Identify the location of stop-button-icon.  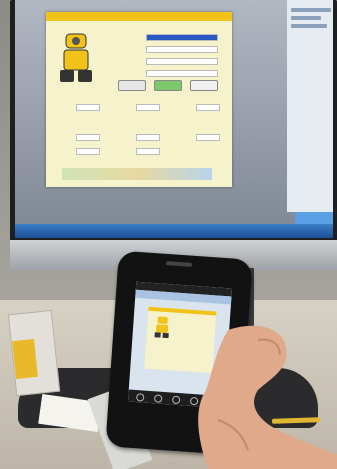
(204, 85).